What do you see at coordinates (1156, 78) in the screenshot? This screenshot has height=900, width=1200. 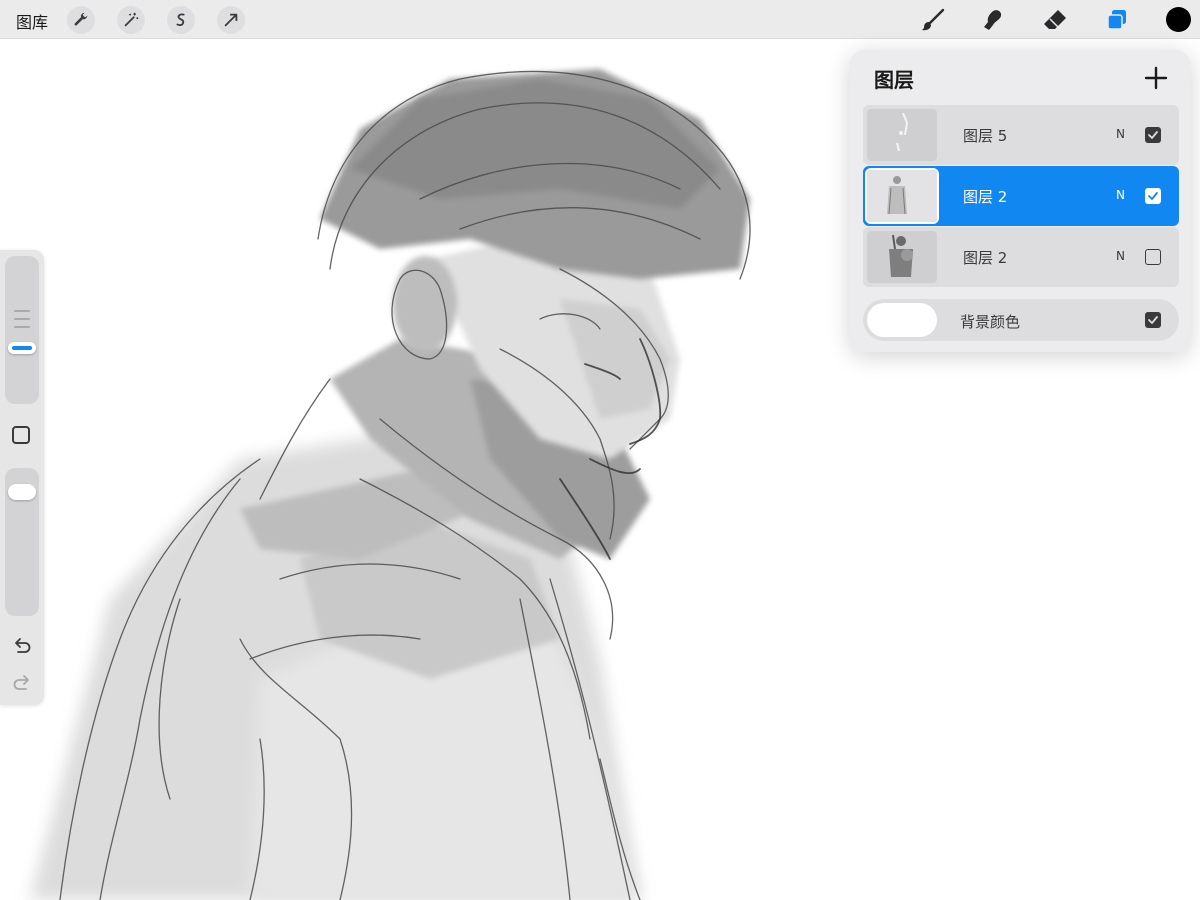 I see `add-layer-icon` at bounding box center [1156, 78].